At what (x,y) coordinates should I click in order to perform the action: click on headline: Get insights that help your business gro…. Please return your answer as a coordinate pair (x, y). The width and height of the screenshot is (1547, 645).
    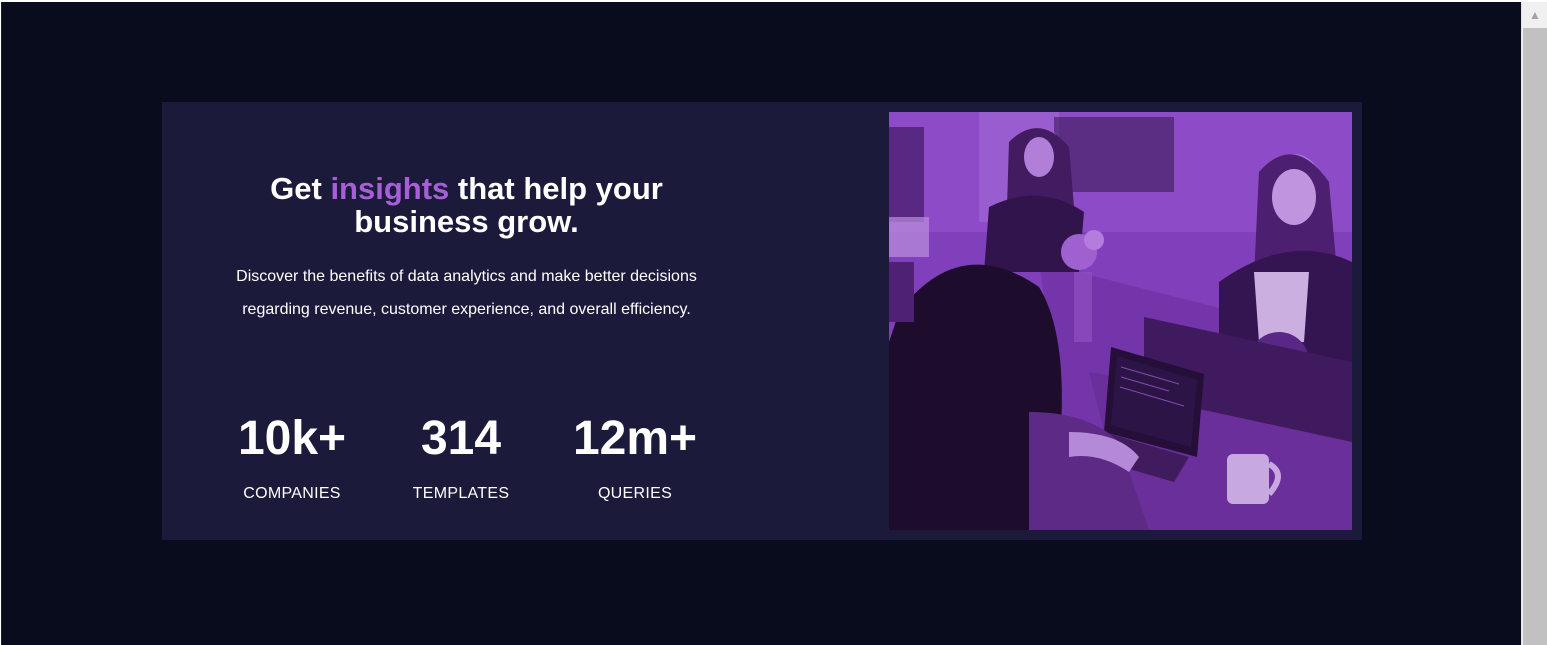
    Looking at the image, I should click on (466, 205).